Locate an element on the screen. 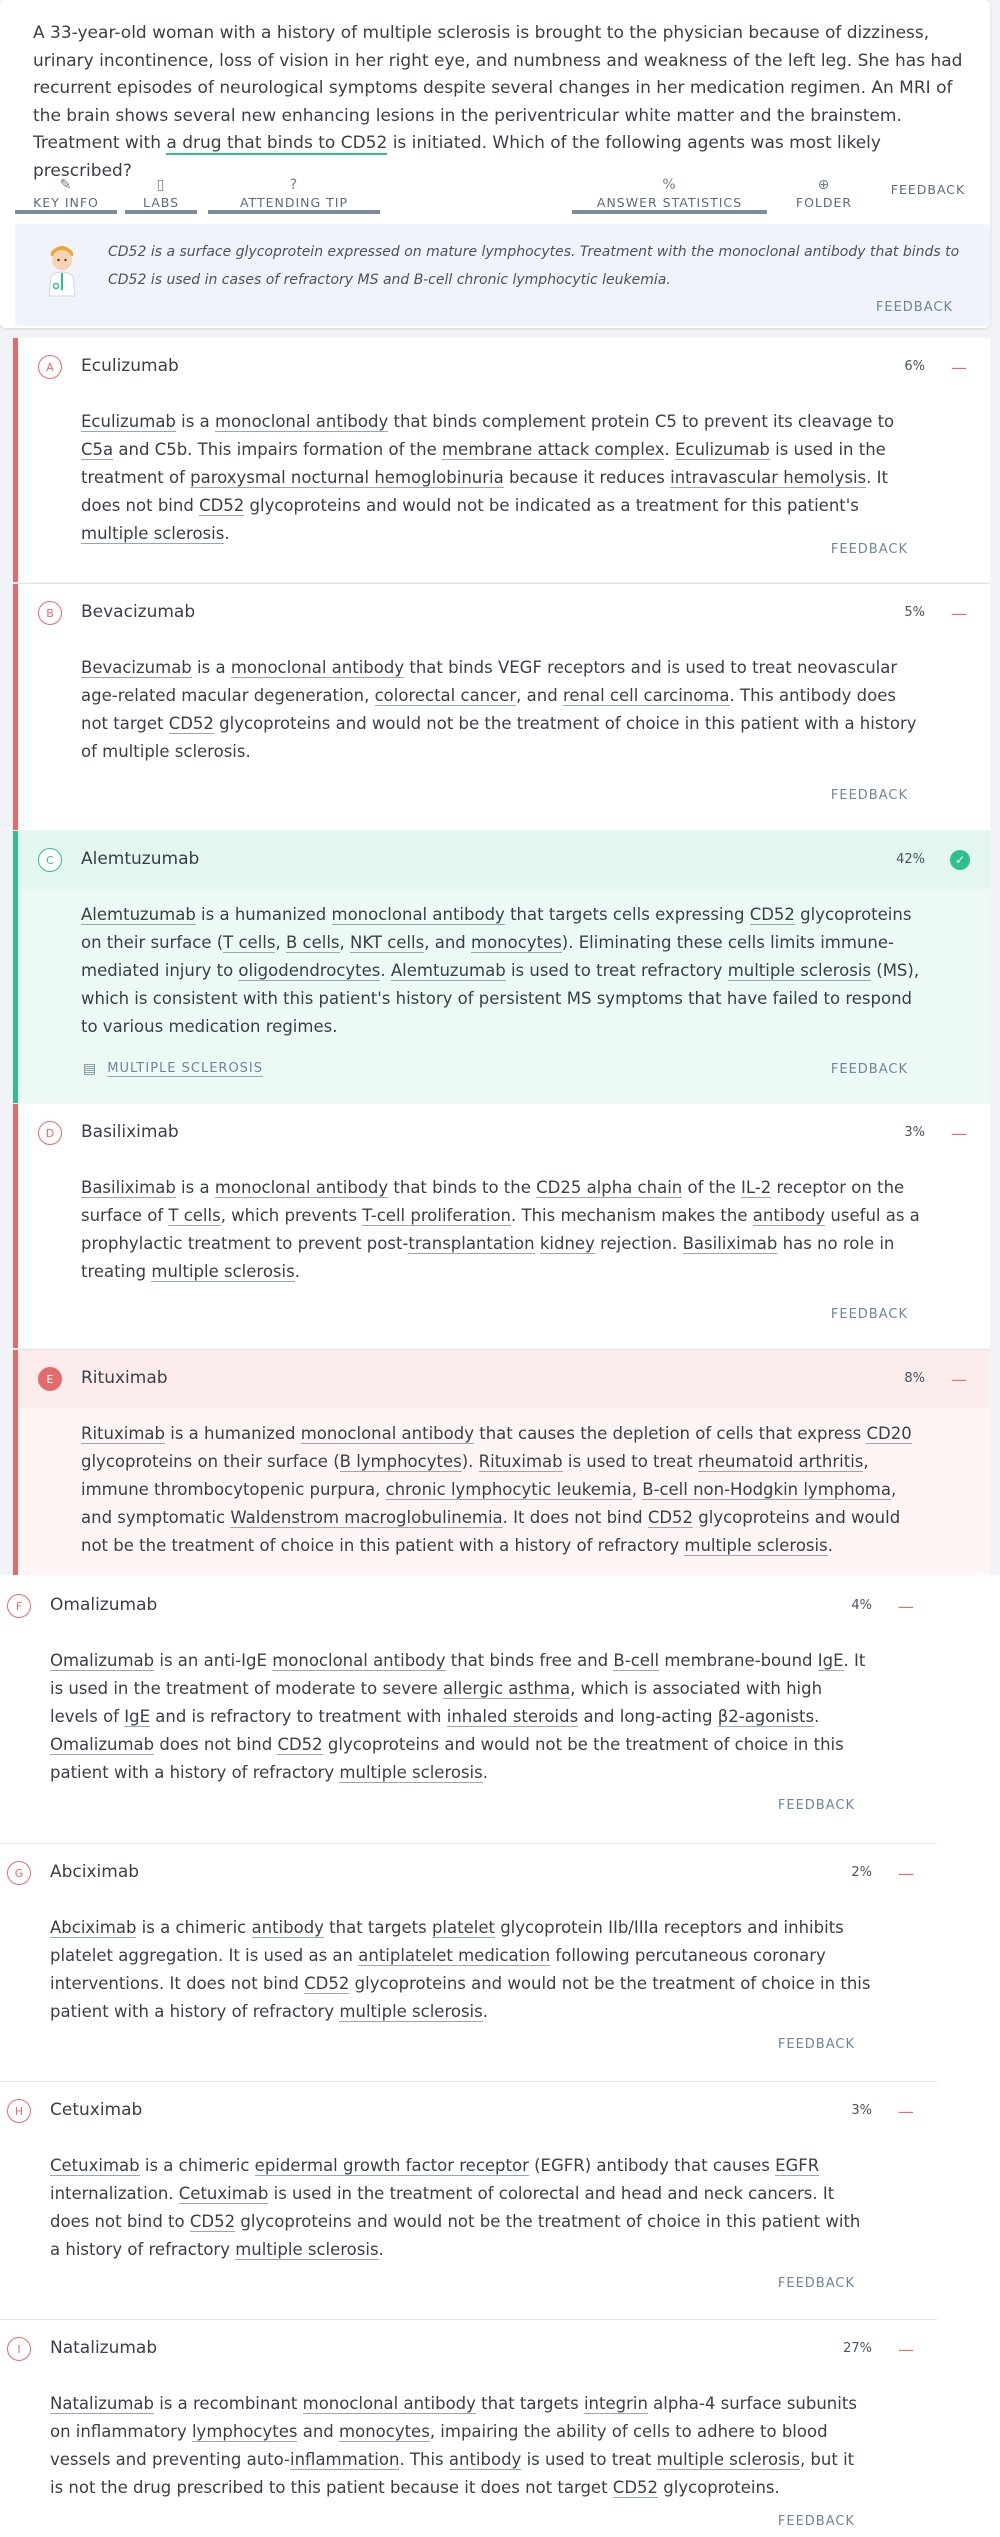  term-link: intravascular hemolysis is located at coordinates (768, 478).